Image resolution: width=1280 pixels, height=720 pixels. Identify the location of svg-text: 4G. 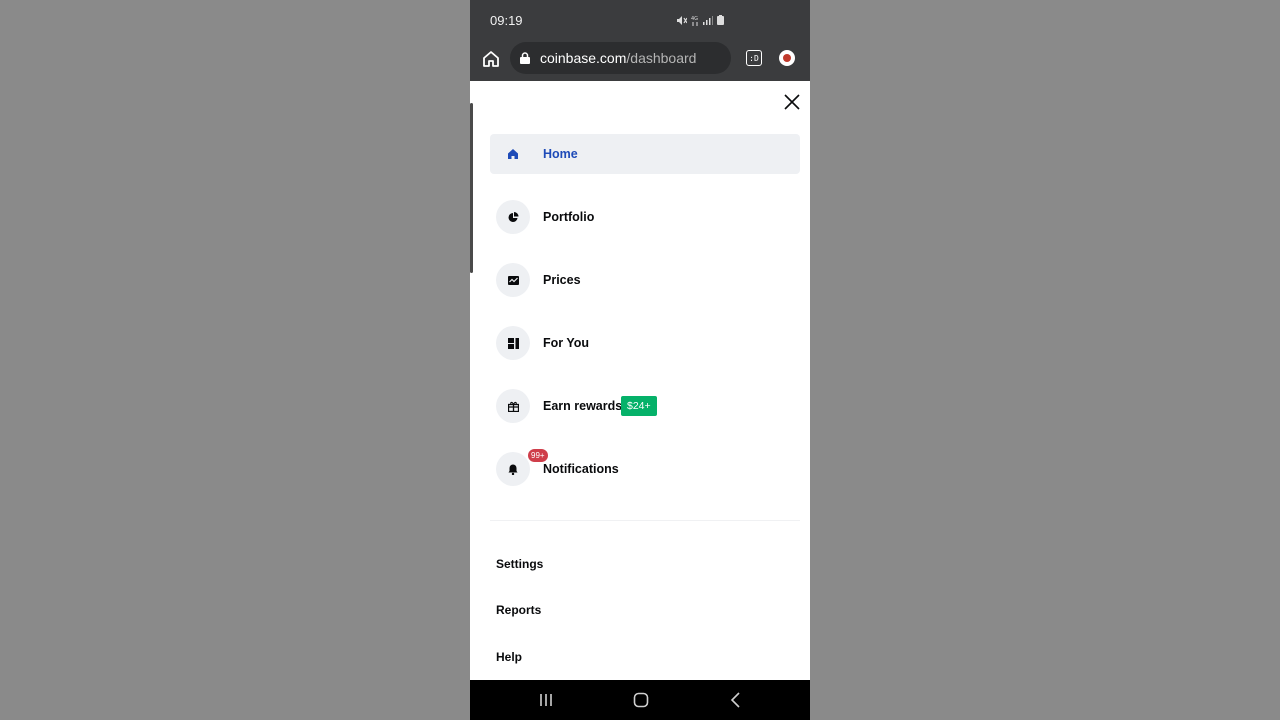
(694, 19).